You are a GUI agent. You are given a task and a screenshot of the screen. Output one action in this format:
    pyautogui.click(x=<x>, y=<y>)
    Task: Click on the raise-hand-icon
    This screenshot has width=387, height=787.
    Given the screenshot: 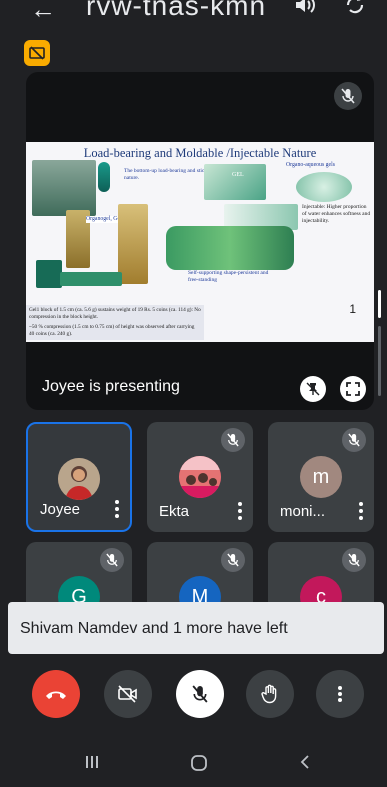 What is the action you would take?
    pyautogui.click(x=269, y=694)
    